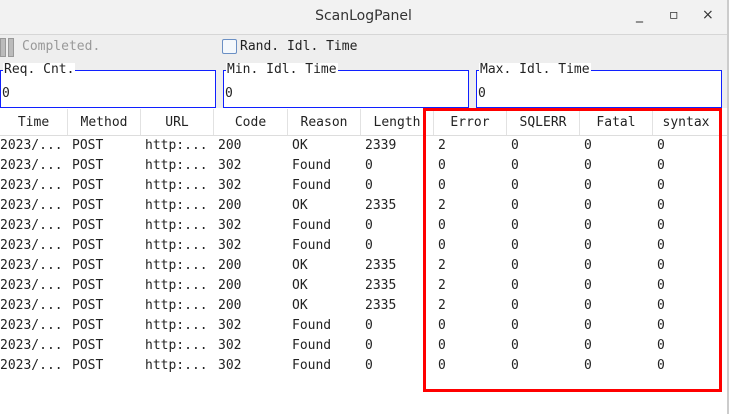 The width and height of the screenshot is (729, 414). What do you see at coordinates (34, 122) in the screenshot?
I see `column-header-time: Time` at bounding box center [34, 122].